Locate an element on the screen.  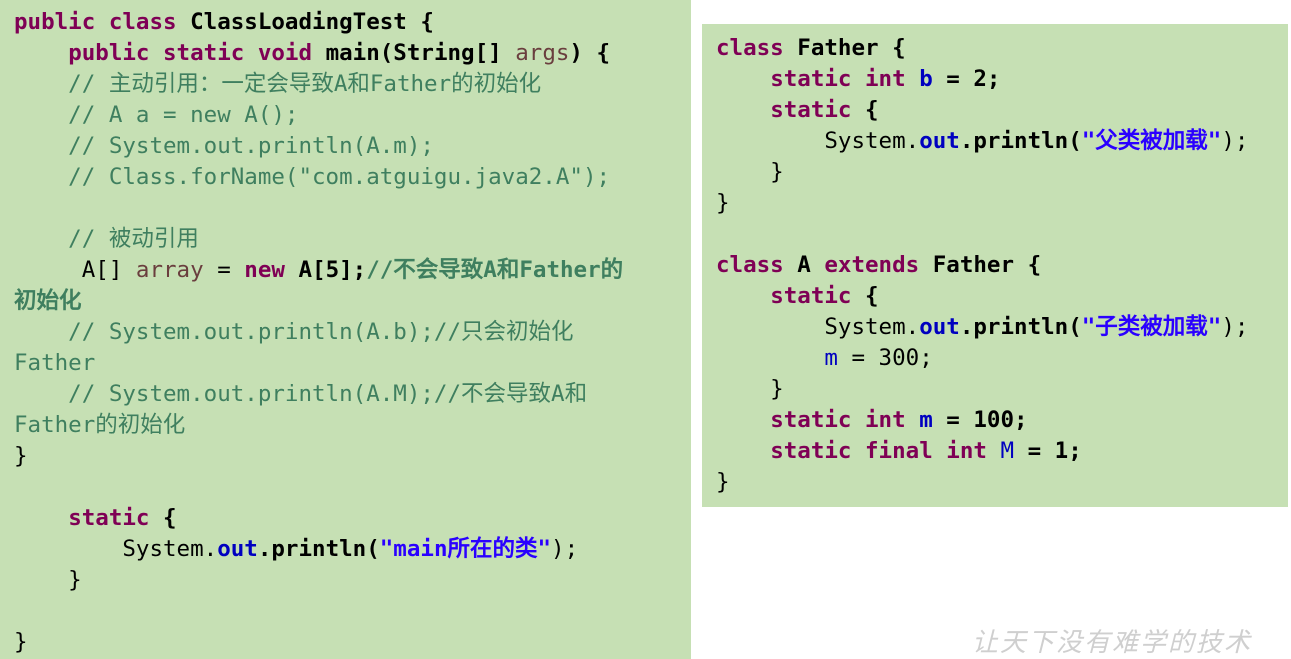
code-token: "子类被加载" is located at coordinates (1151, 327).